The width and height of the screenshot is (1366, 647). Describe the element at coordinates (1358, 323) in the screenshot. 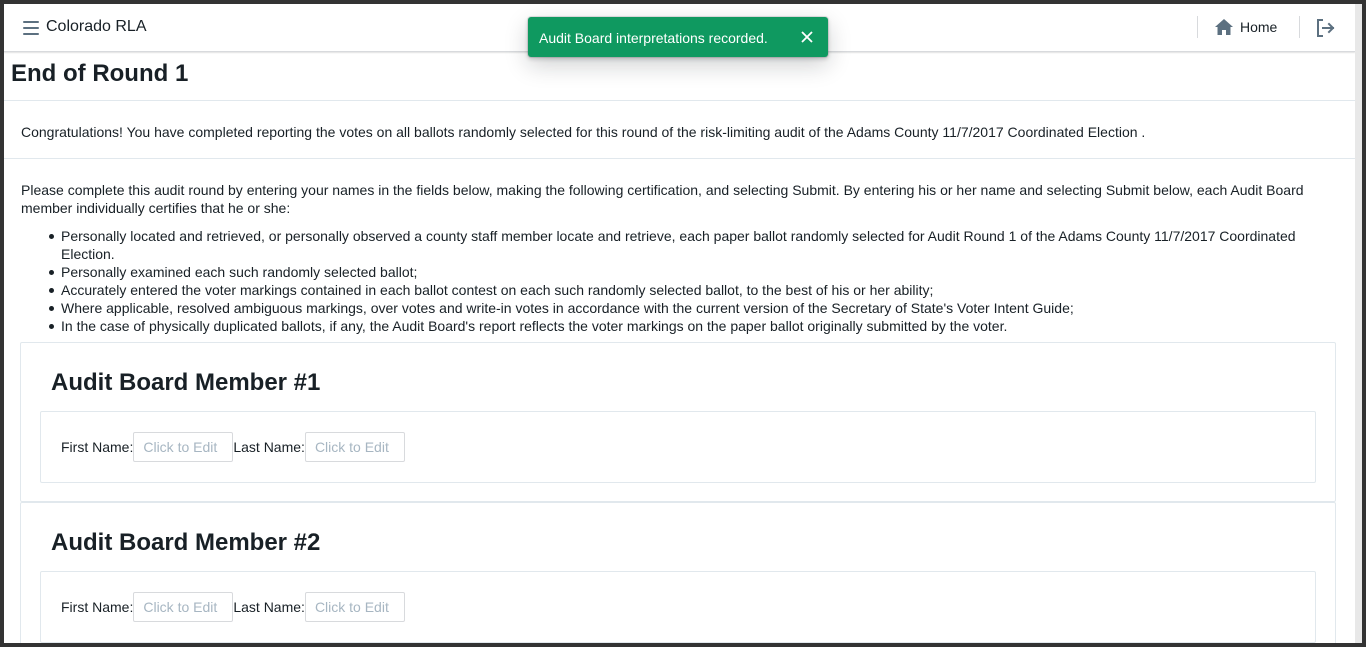

I see `page-scrollbar` at that location.